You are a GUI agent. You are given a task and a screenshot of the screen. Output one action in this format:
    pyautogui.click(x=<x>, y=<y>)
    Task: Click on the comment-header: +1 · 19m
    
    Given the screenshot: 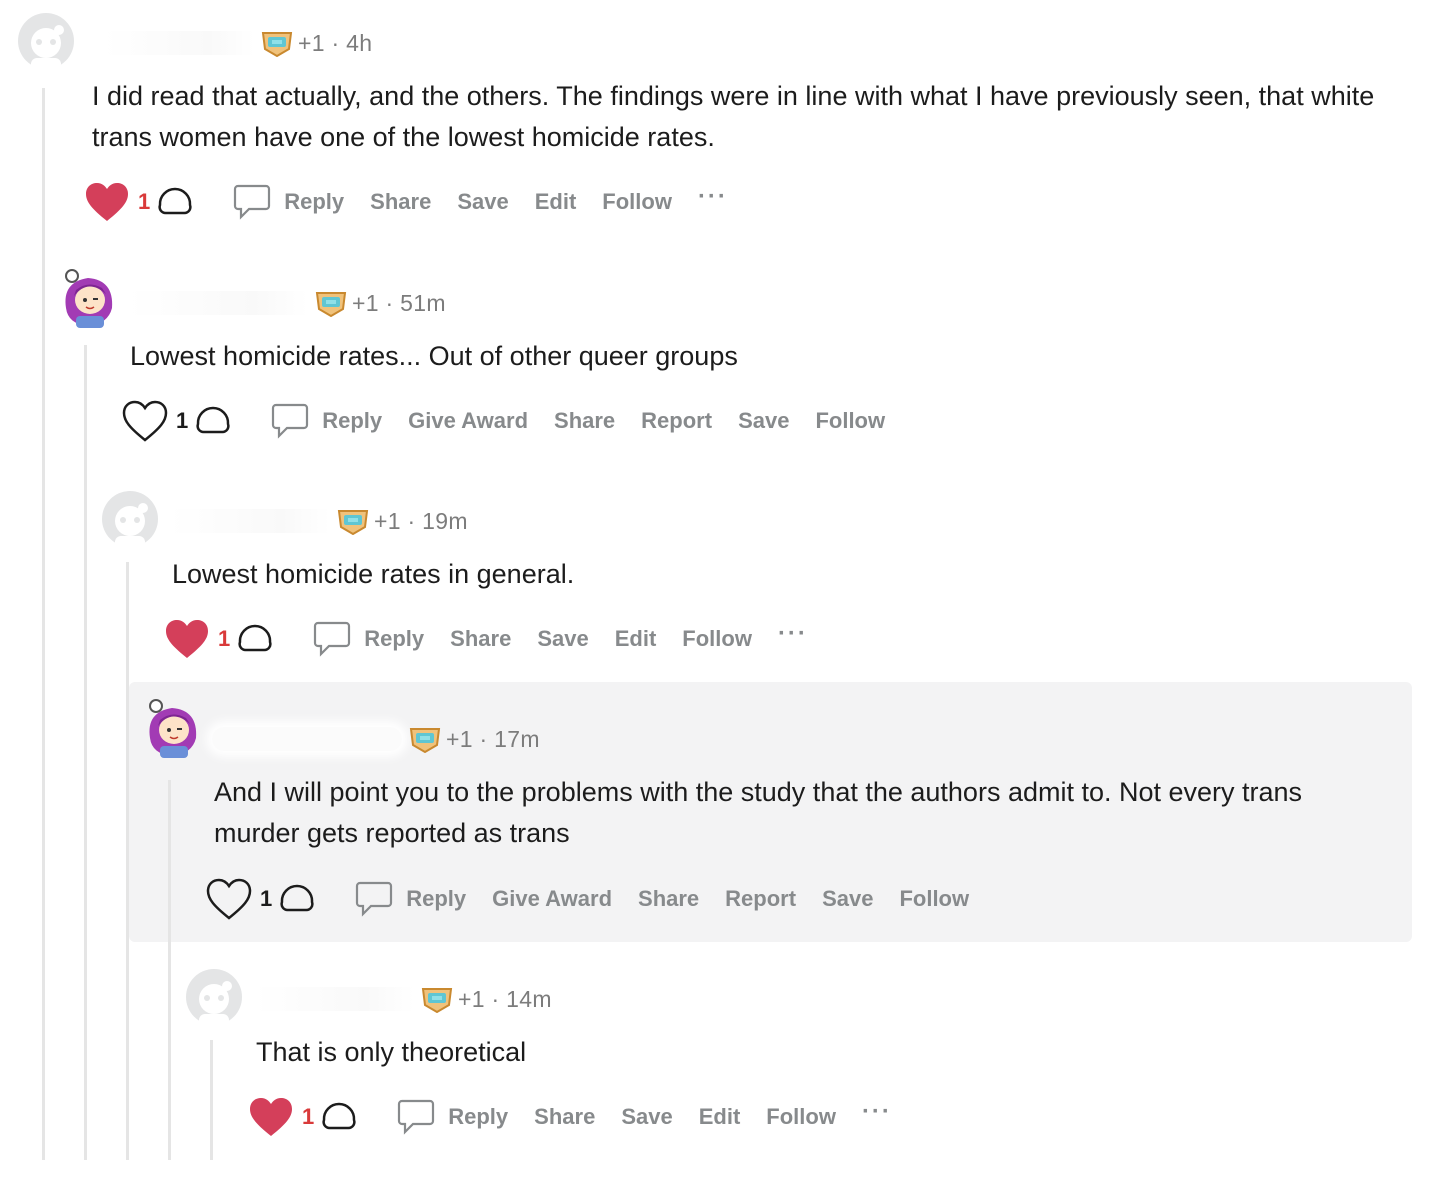 What is the action you would take?
    pyautogui.click(x=319, y=521)
    